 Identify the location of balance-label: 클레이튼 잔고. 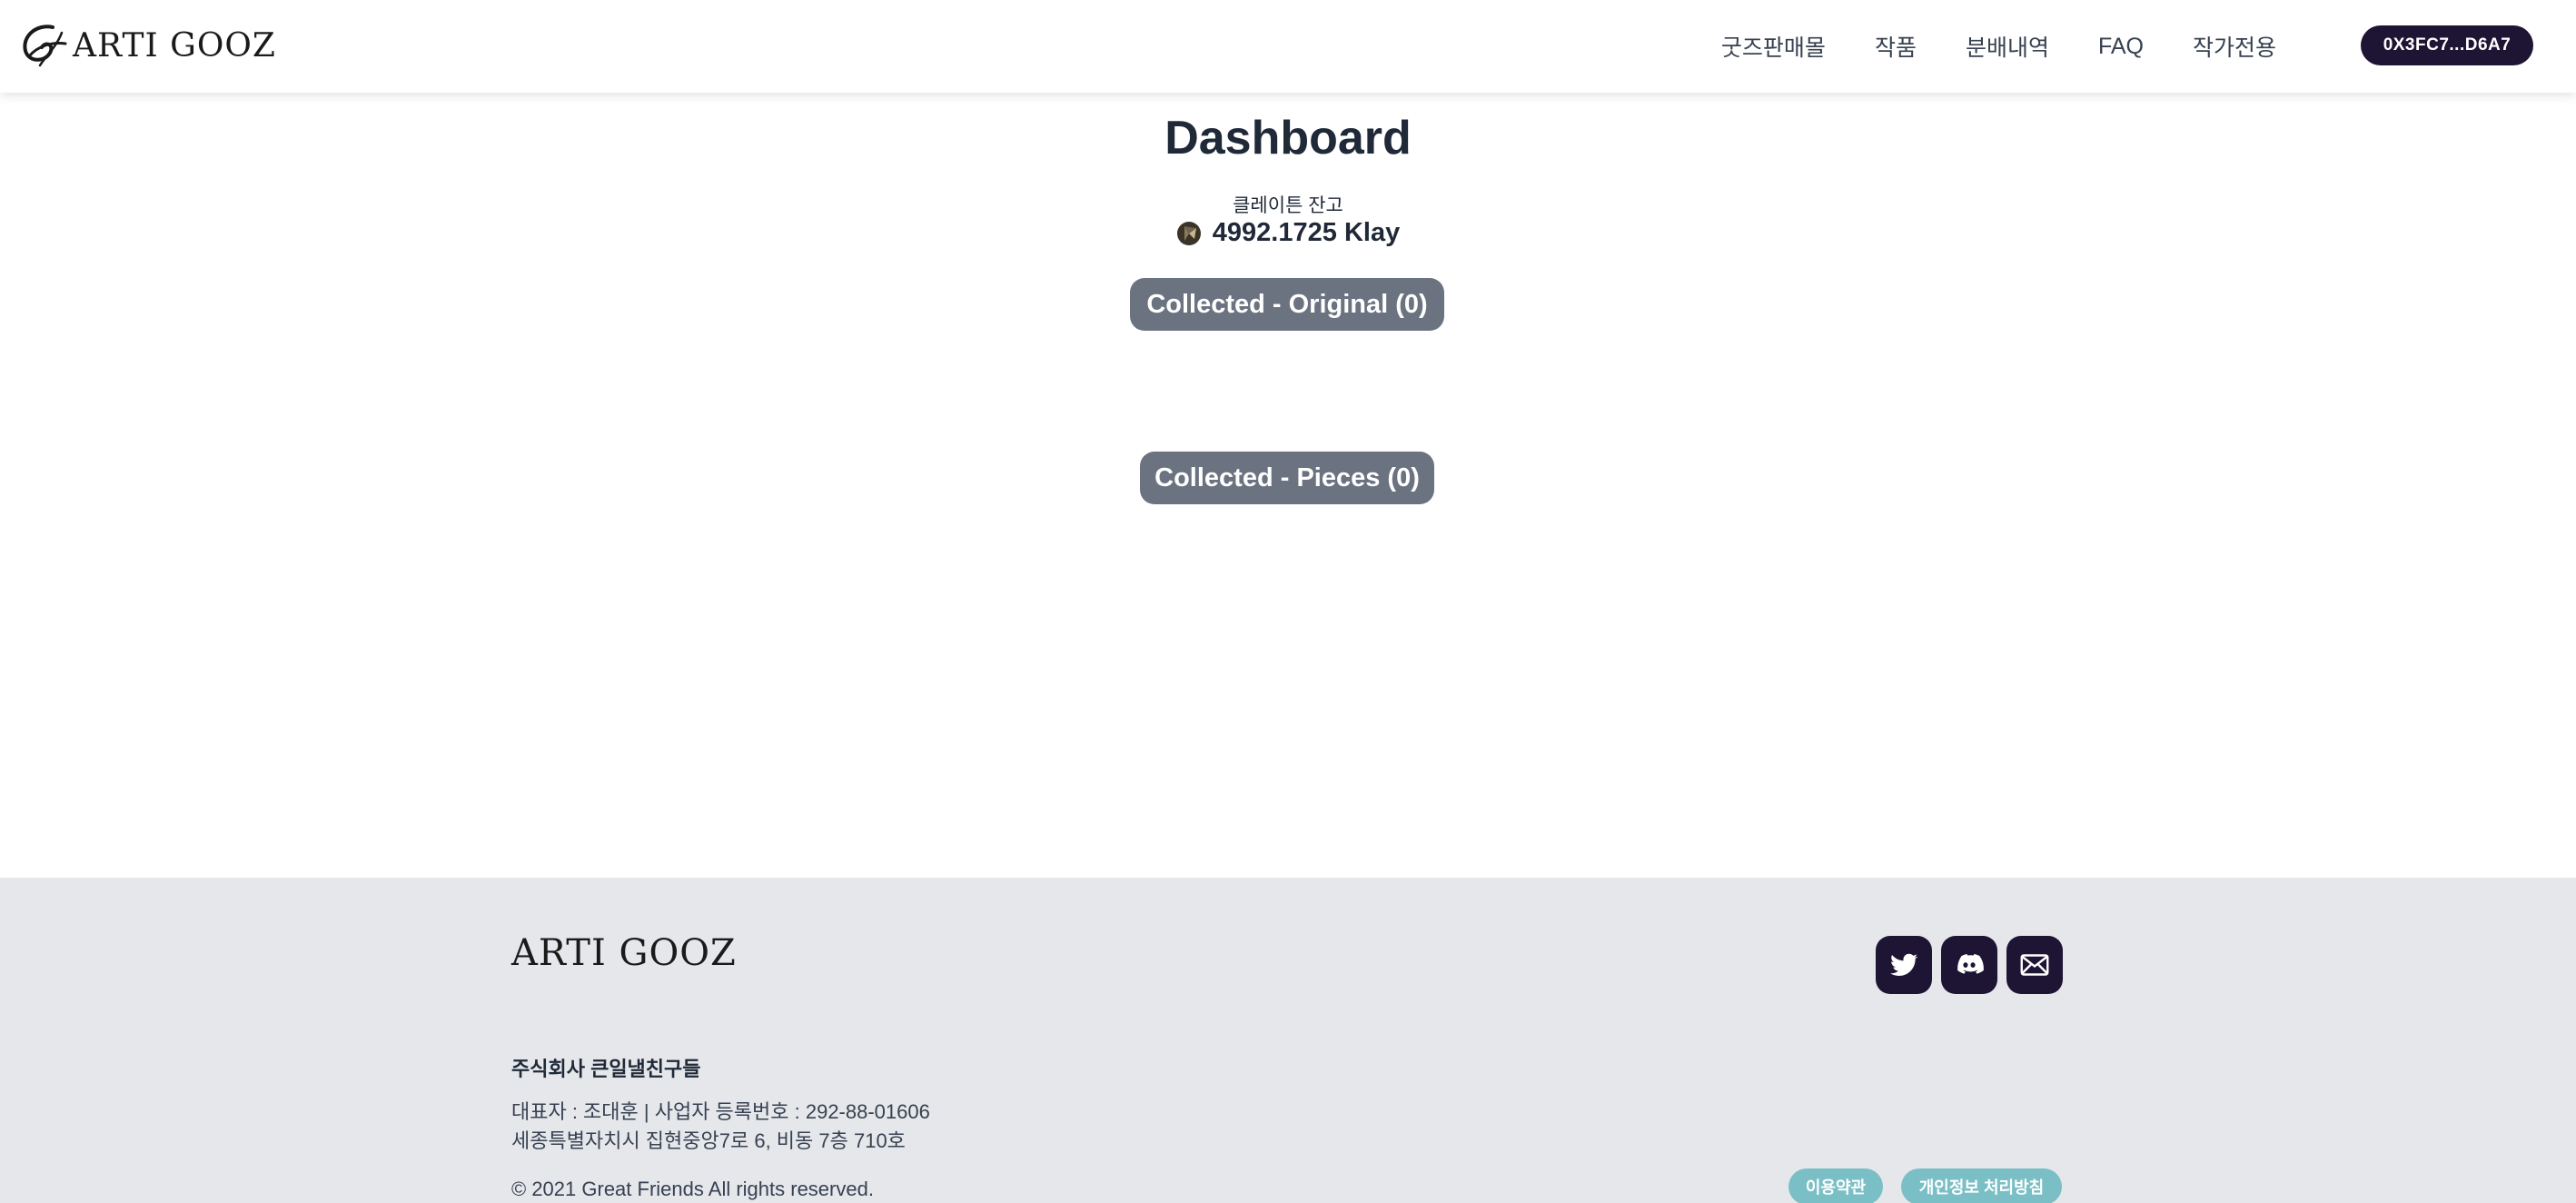
(1288, 205).